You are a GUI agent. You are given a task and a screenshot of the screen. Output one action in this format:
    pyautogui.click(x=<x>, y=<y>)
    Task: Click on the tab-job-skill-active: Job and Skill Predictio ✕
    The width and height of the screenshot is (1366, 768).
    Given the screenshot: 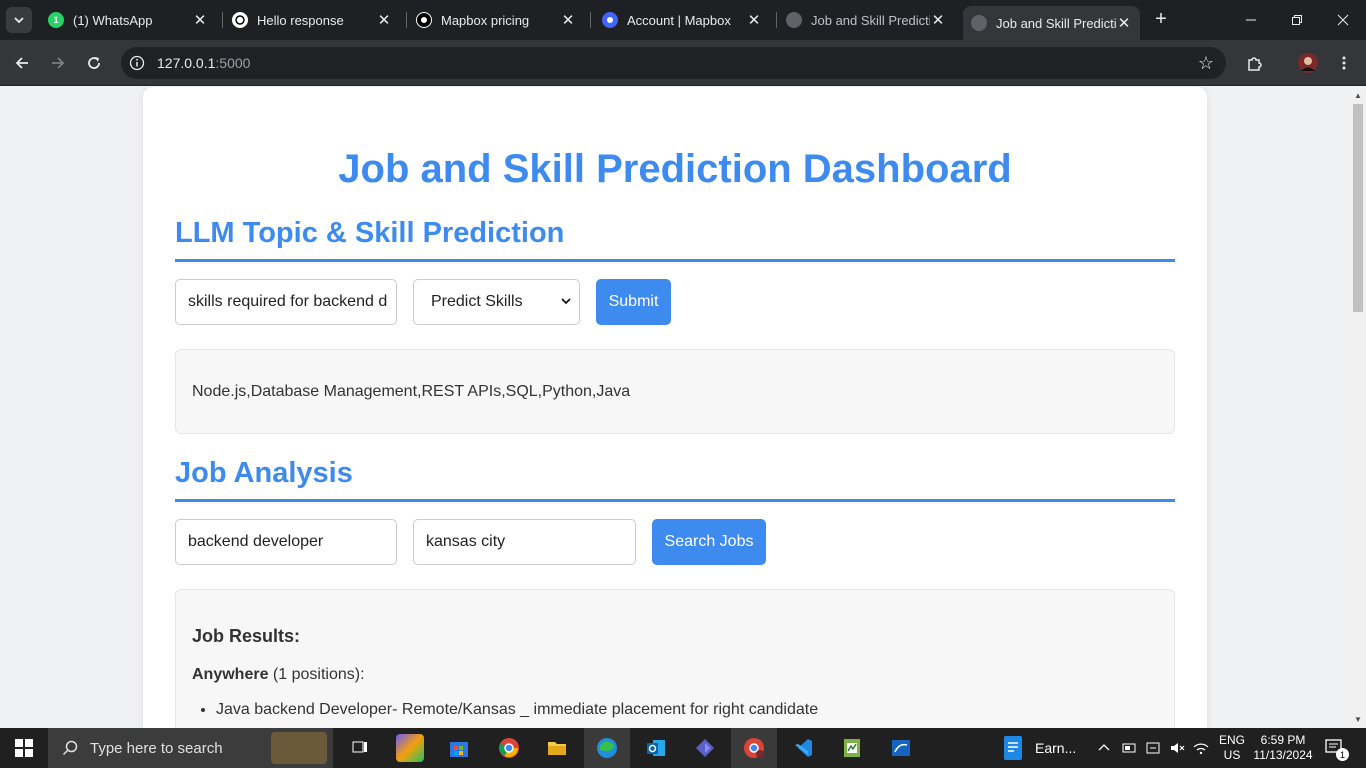 What is the action you would take?
    pyautogui.click(x=1051, y=23)
    